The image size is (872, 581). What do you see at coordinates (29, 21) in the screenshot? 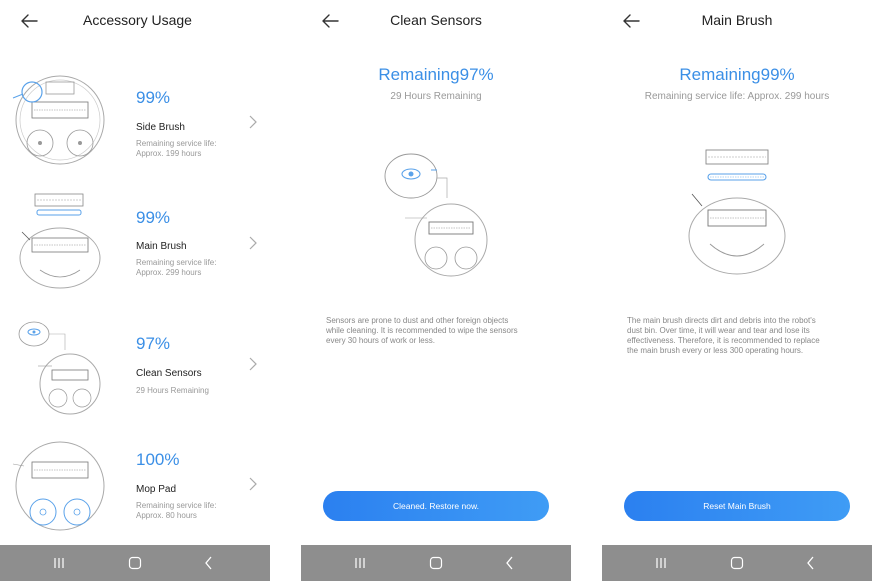
I see `back-arrow-icon` at bounding box center [29, 21].